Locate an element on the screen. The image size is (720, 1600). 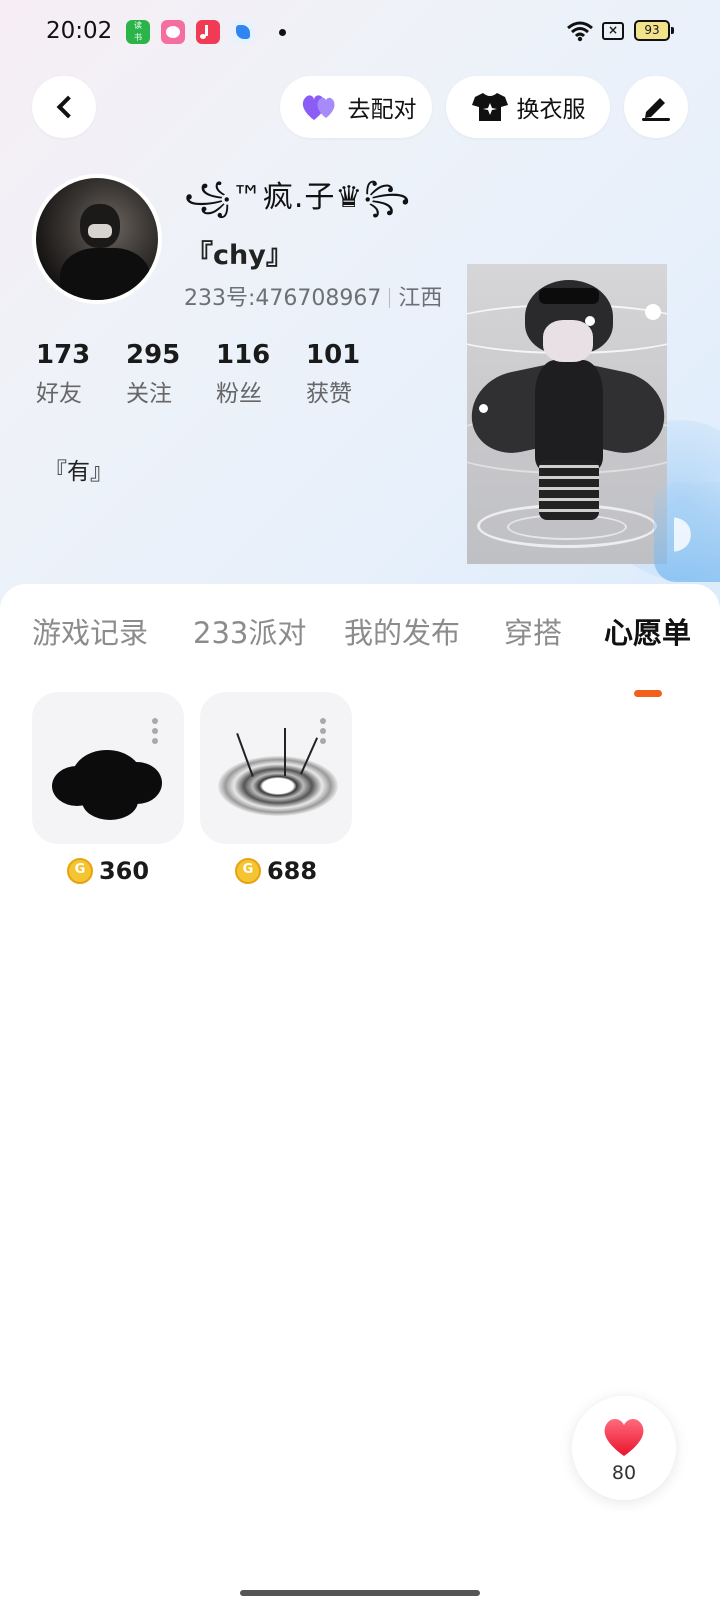
sunglasses-icon is located at coordinates (569, 296).